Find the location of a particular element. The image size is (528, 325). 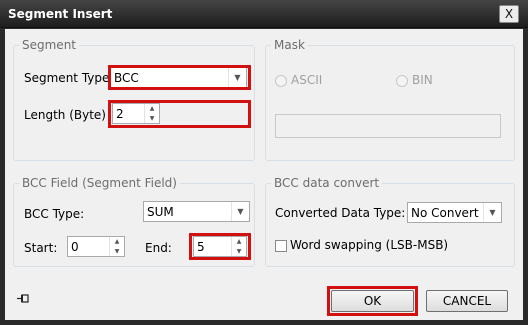

converted-type-label: Converted Data Type: is located at coordinates (340, 213).